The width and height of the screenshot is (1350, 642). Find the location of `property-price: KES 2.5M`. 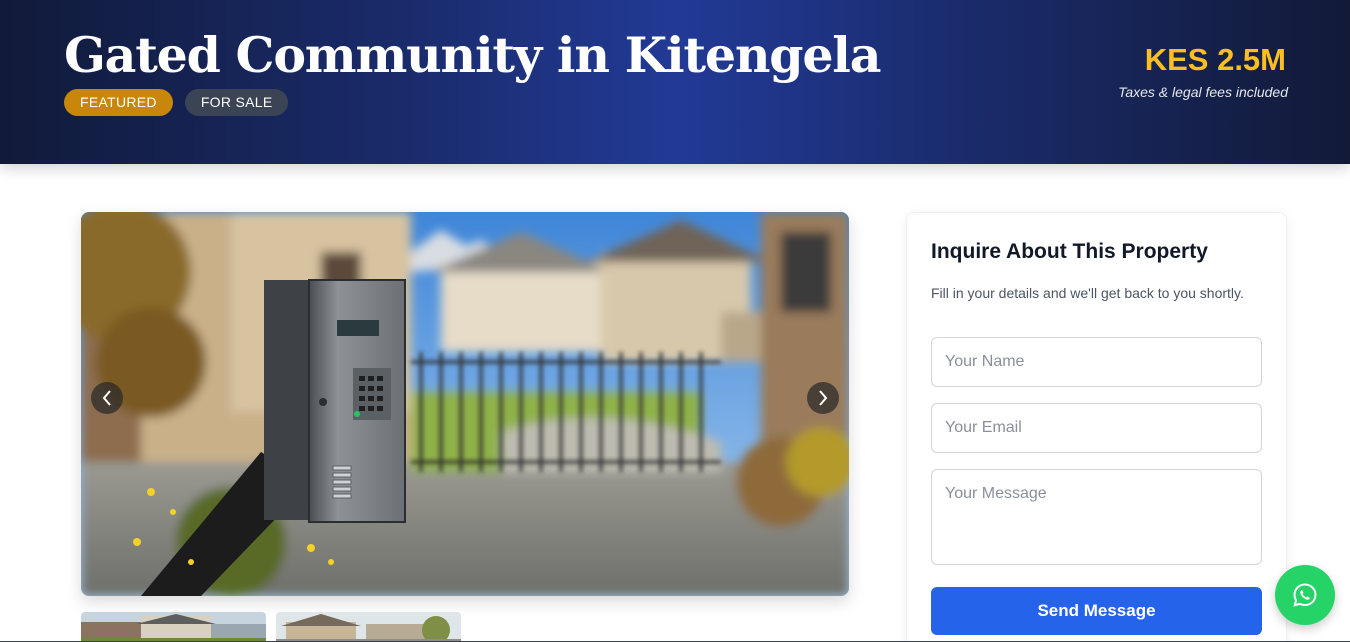

property-price: KES 2.5M is located at coordinates (1215, 59).